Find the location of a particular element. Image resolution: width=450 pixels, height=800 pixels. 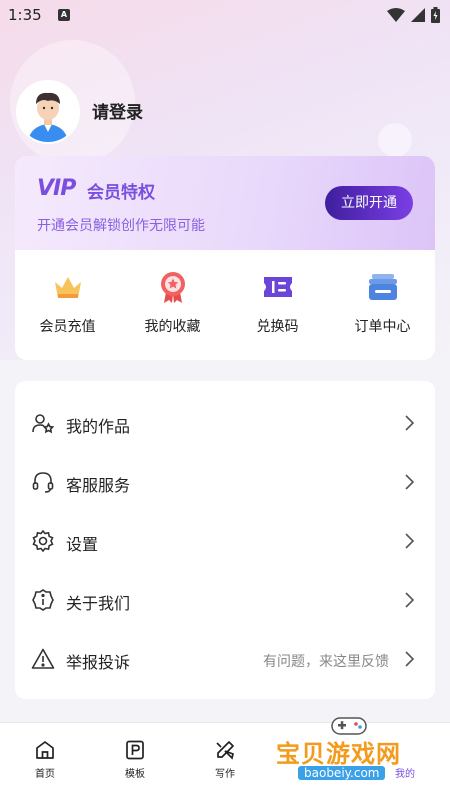

menu-label: 设置 is located at coordinates (82, 544).